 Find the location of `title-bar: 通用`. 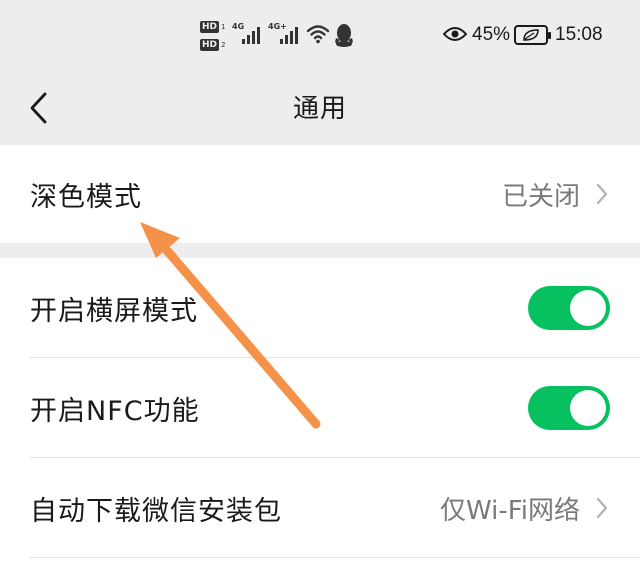

title-bar: 通用 is located at coordinates (320, 108).